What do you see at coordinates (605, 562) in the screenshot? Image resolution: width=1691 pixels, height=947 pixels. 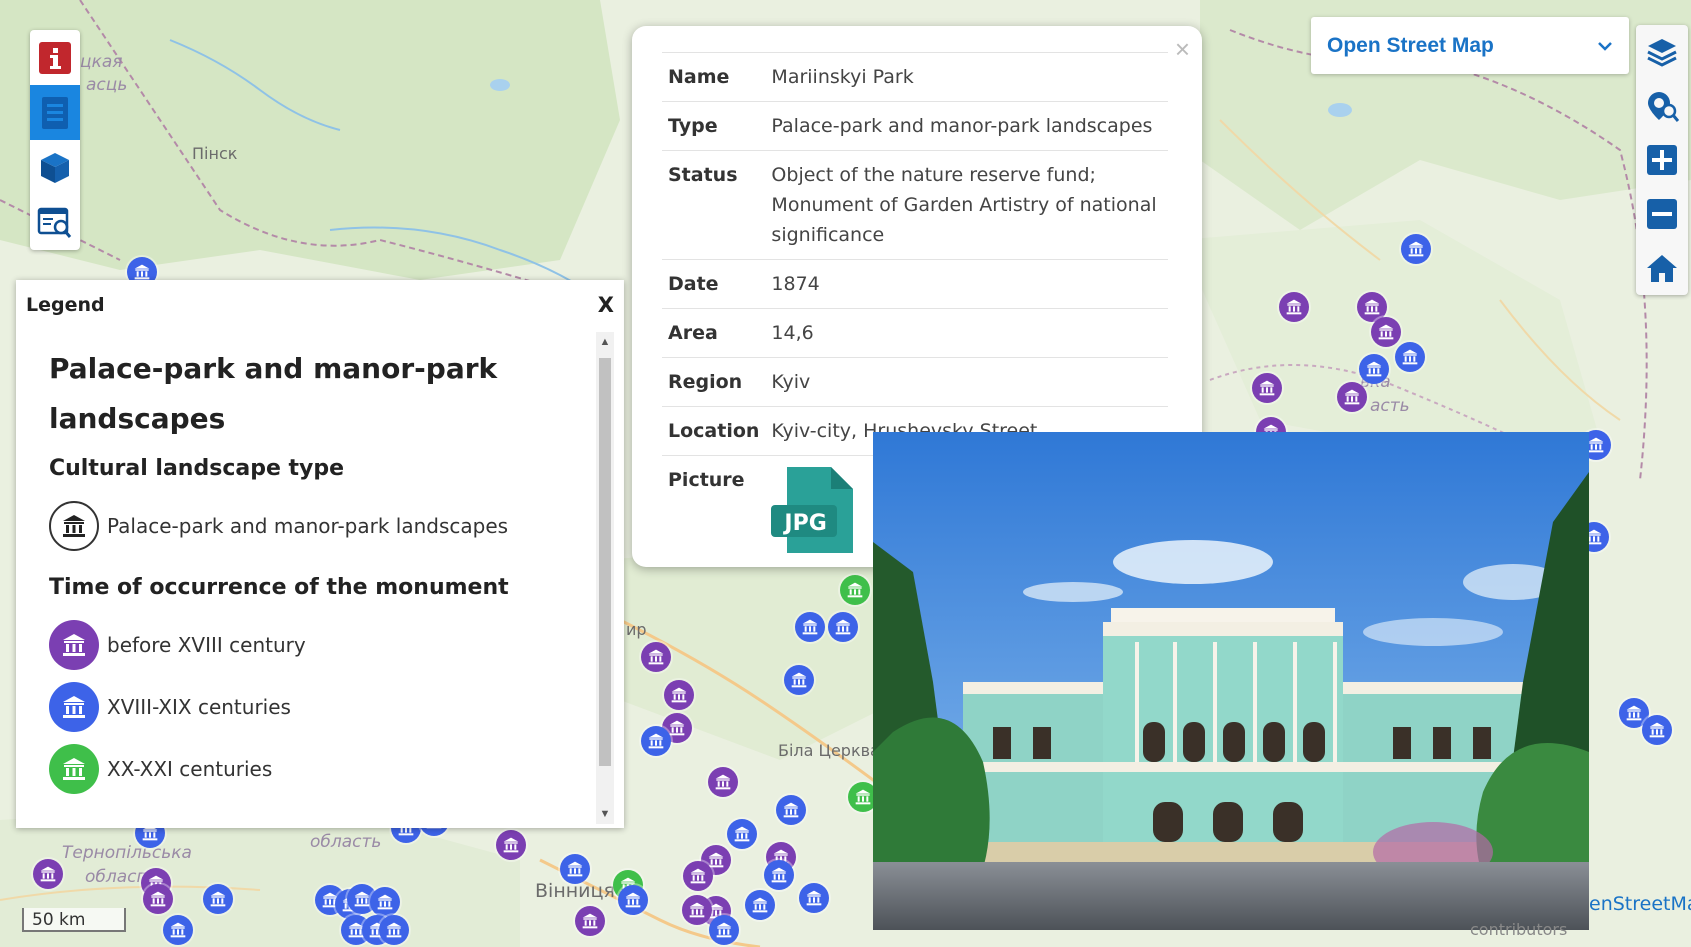 I see `scroll-thumb` at bounding box center [605, 562].